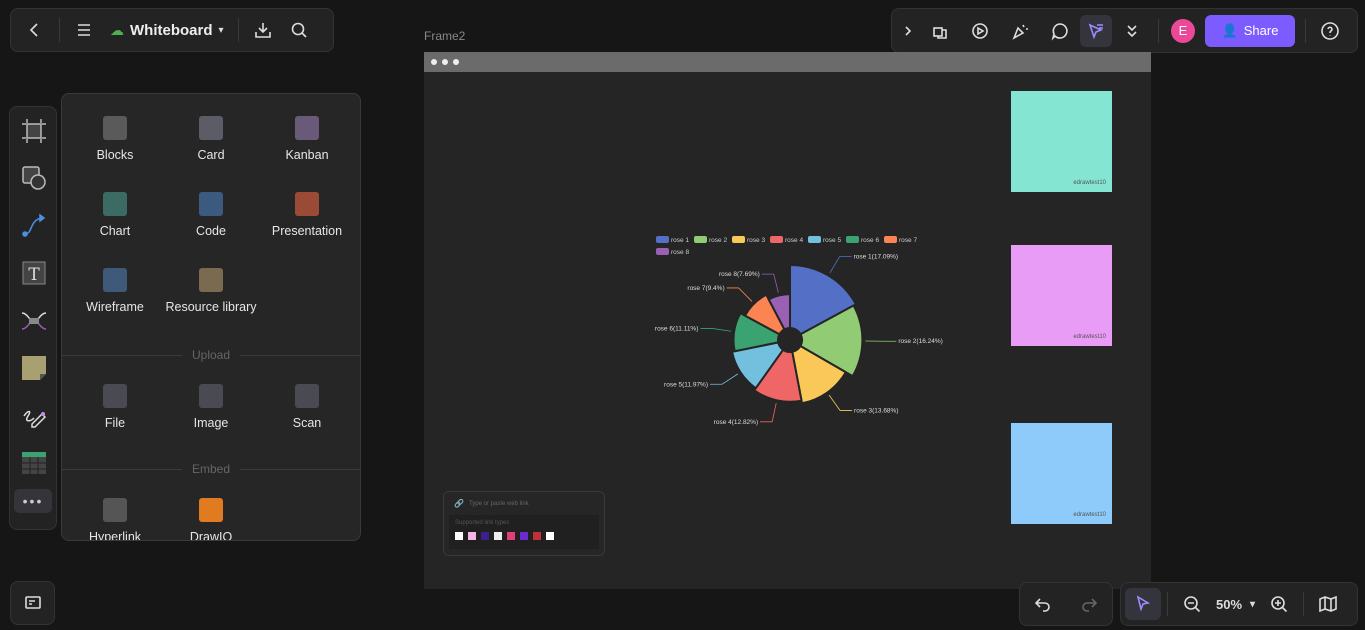  What do you see at coordinates (832, 240) in the screenshot?
I see `legend-label: rose 5` at bounding box center [832, 240].